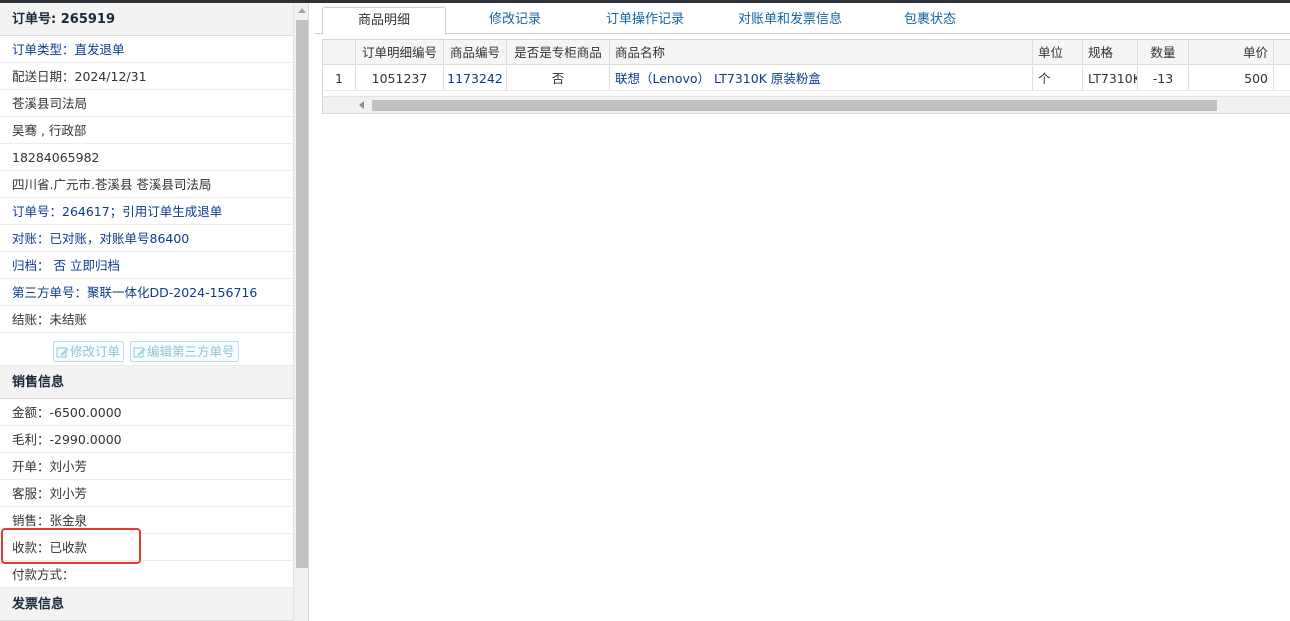 The image size is (1290, 621). What do you see at coordinates (339, 78) in the screenshot?
I see `cell-rownum: 1` at bounding box center [339, 78].